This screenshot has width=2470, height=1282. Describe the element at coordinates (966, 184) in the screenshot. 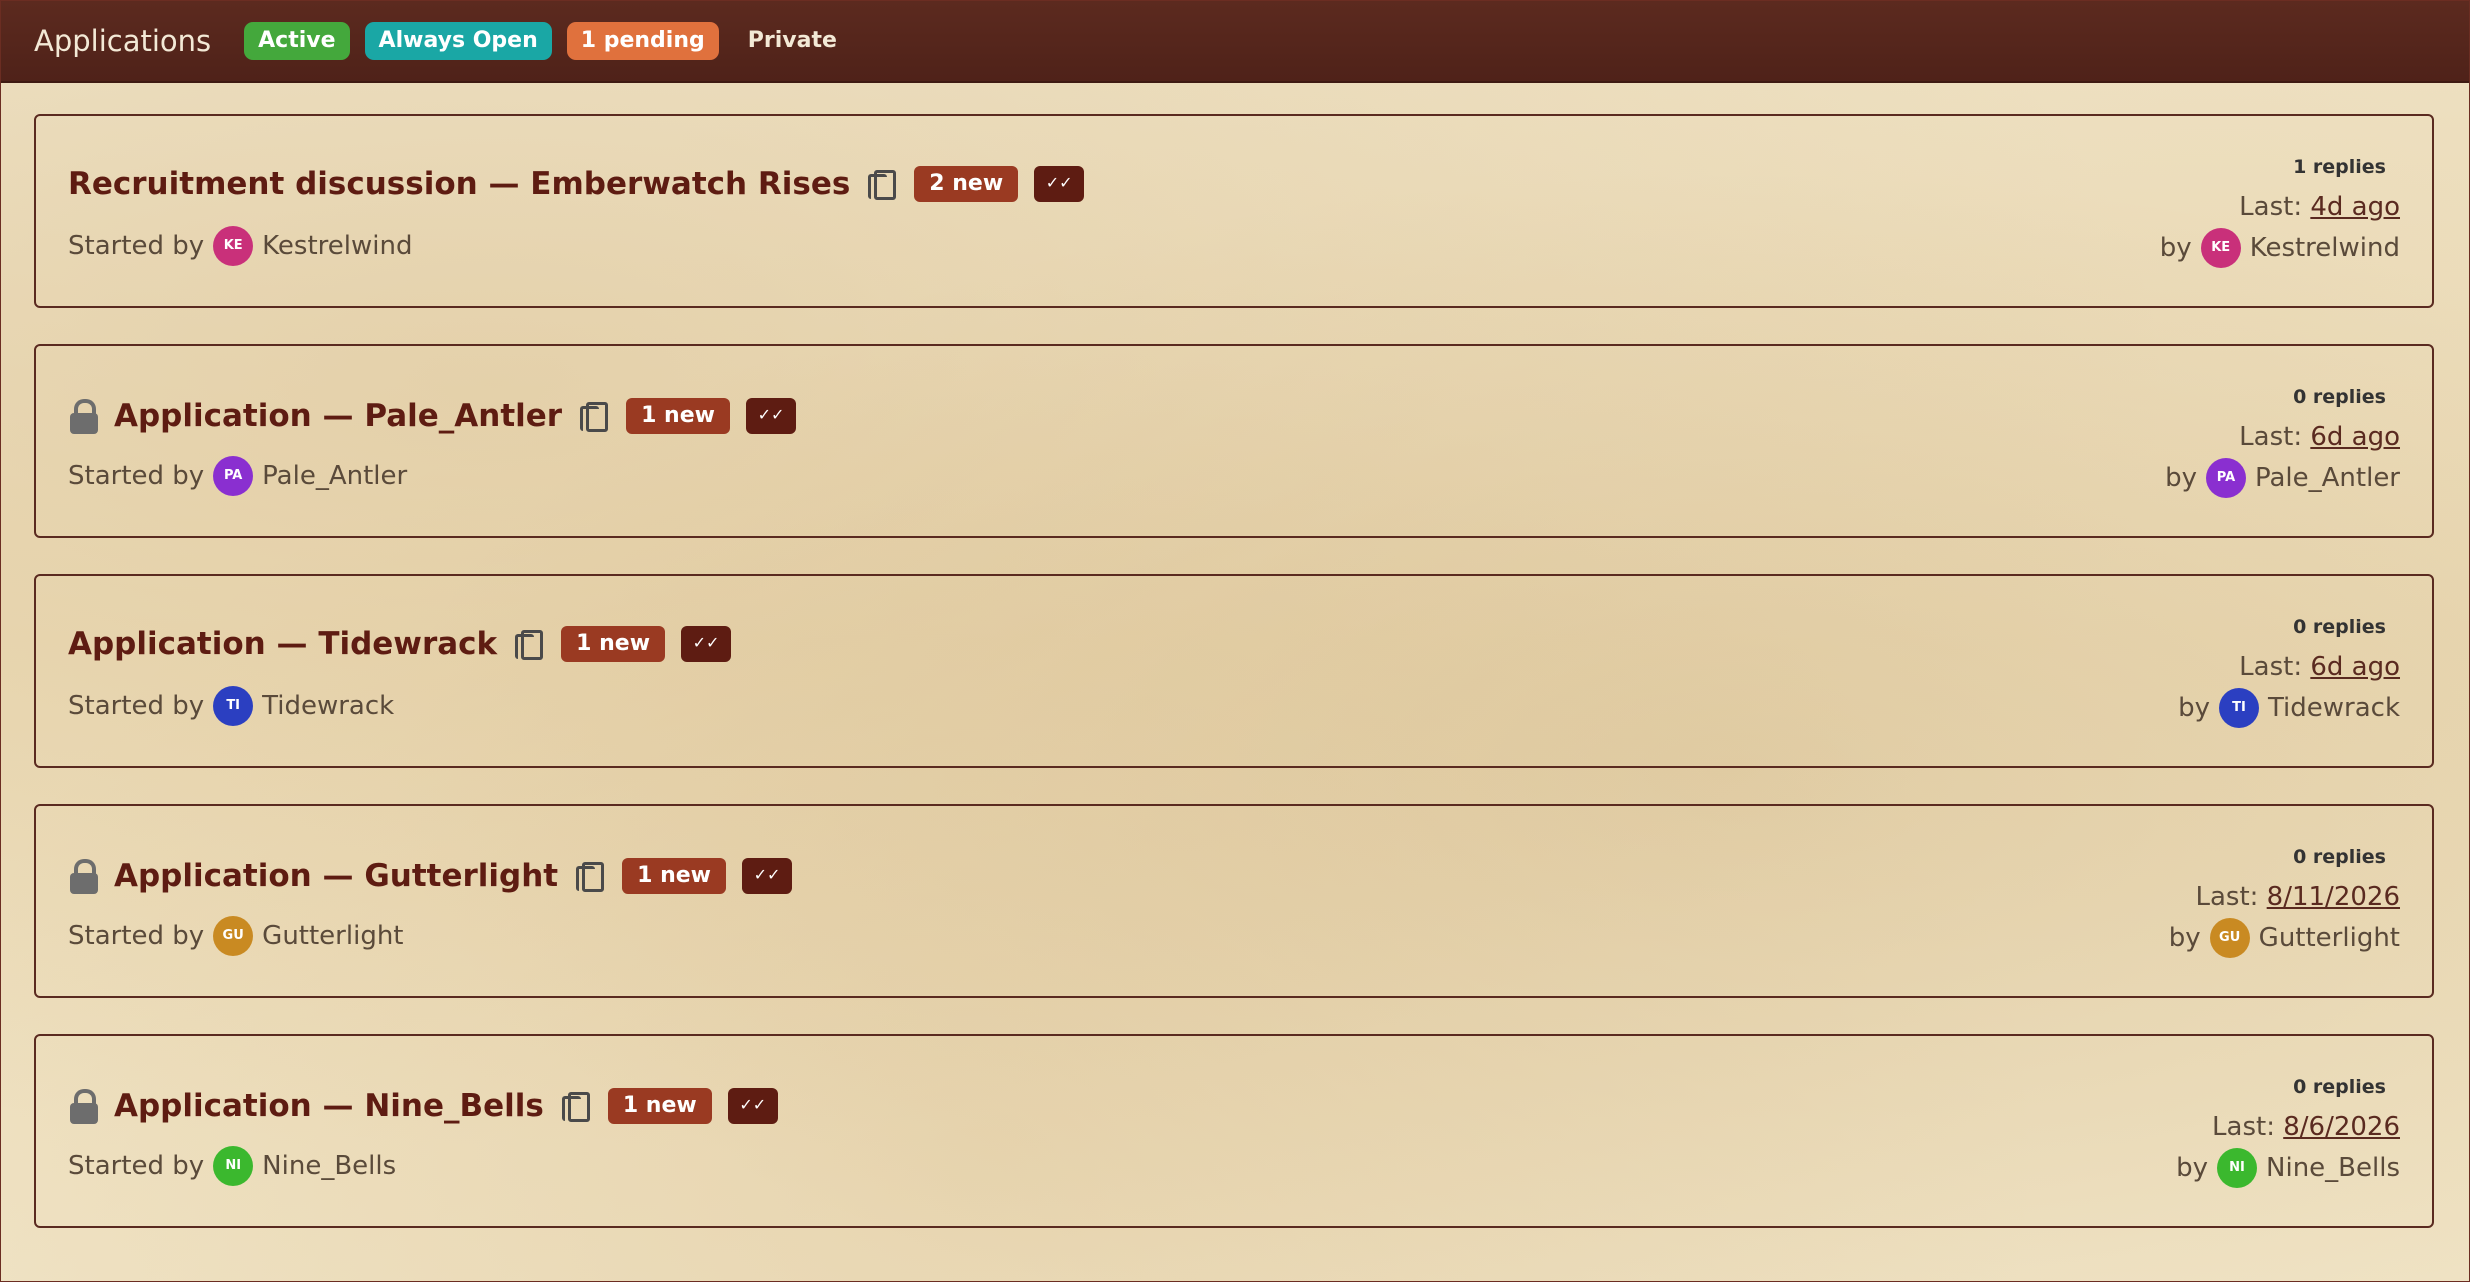

I see `new-posts-badge: 2 new` at that location.